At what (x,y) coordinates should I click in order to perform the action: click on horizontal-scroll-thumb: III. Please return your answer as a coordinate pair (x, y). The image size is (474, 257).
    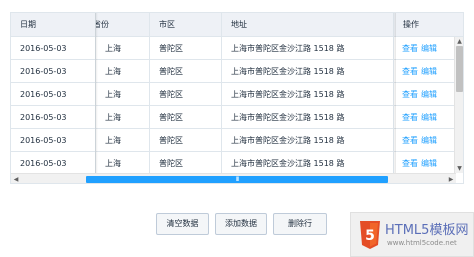
    Looking at the image, I should click on (237, 179).